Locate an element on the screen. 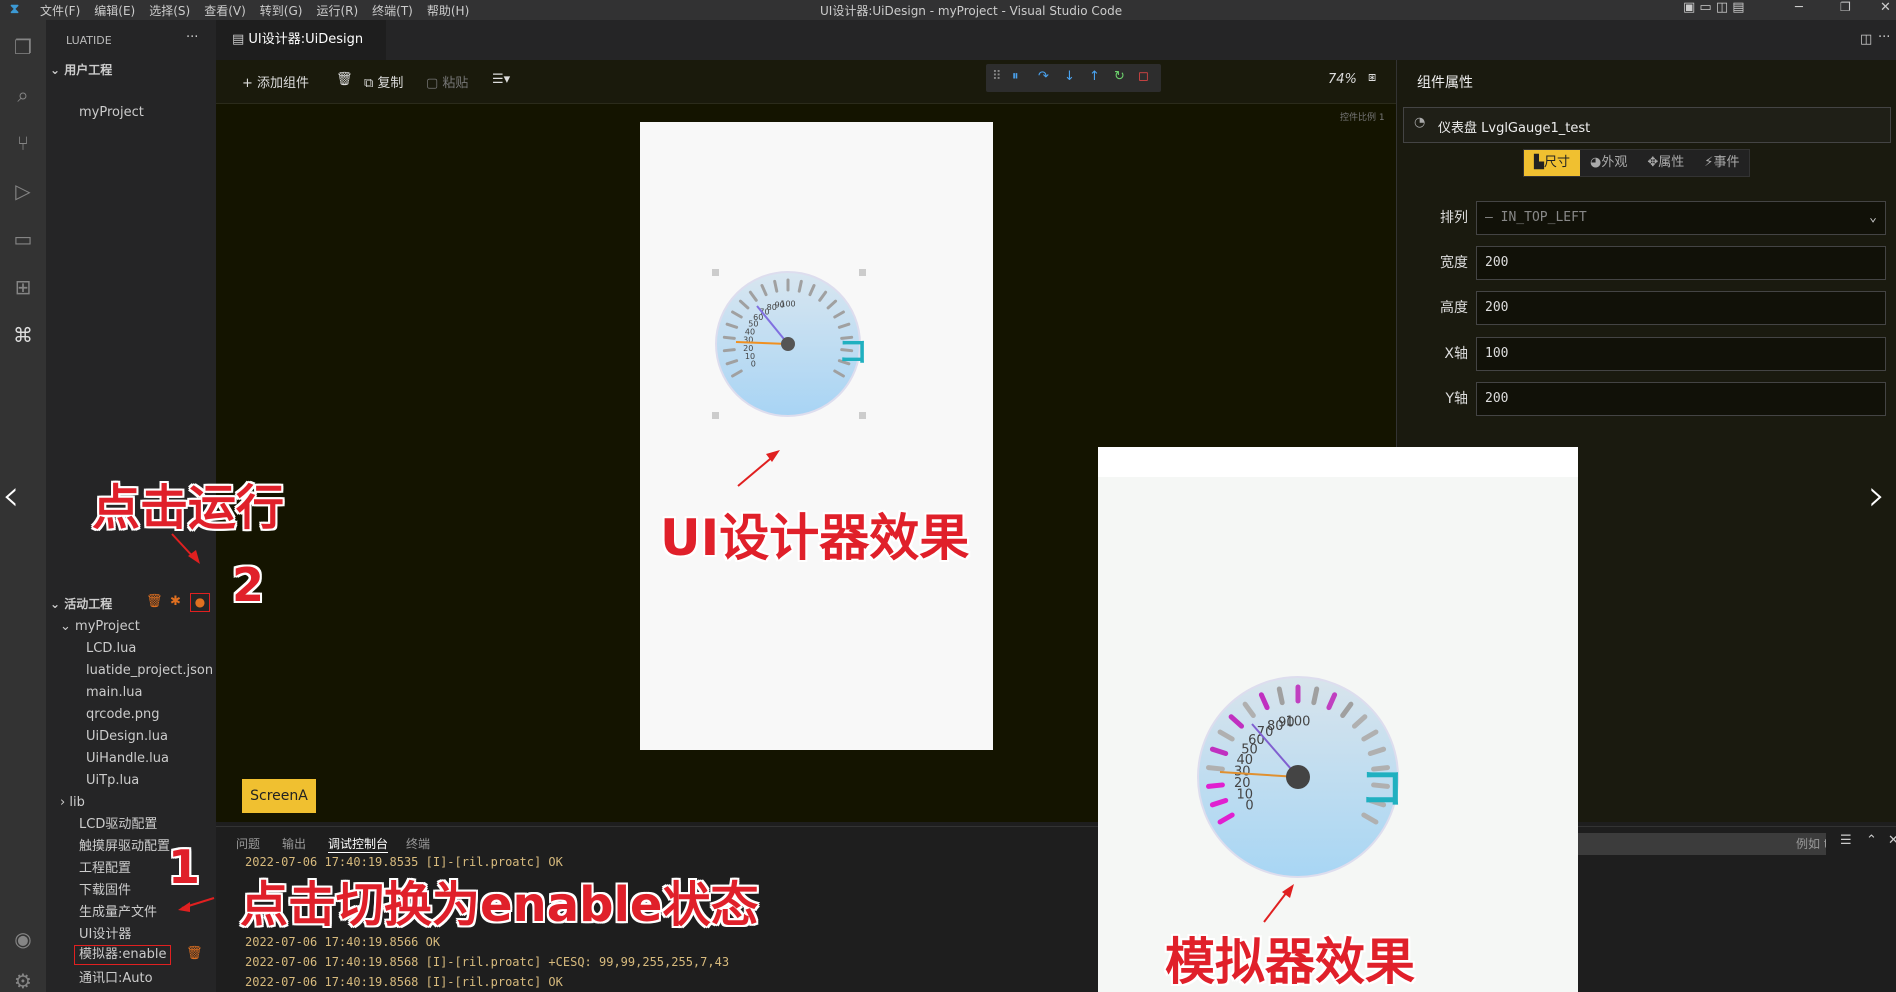  width-input: 200 is located at coordinates (1681, 263).